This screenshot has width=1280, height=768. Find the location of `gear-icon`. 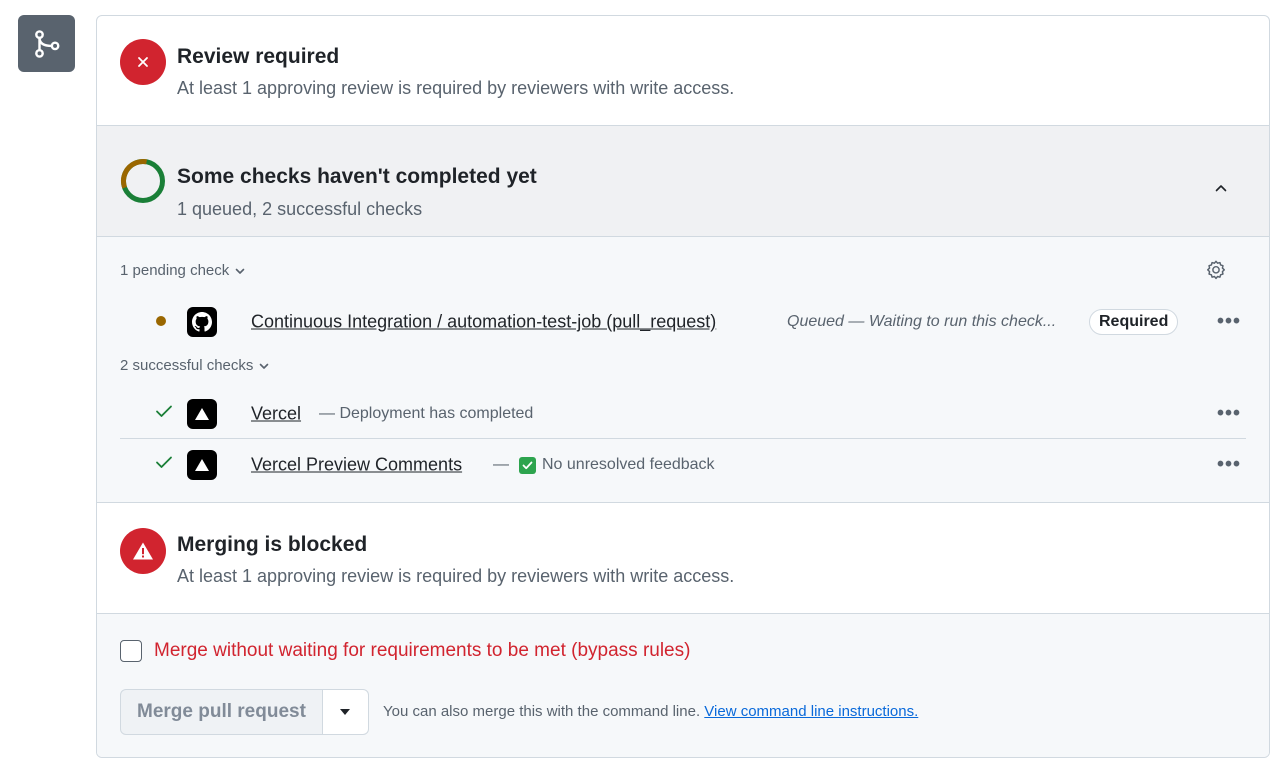

gear-icon is located at coordinates (1216, 272).